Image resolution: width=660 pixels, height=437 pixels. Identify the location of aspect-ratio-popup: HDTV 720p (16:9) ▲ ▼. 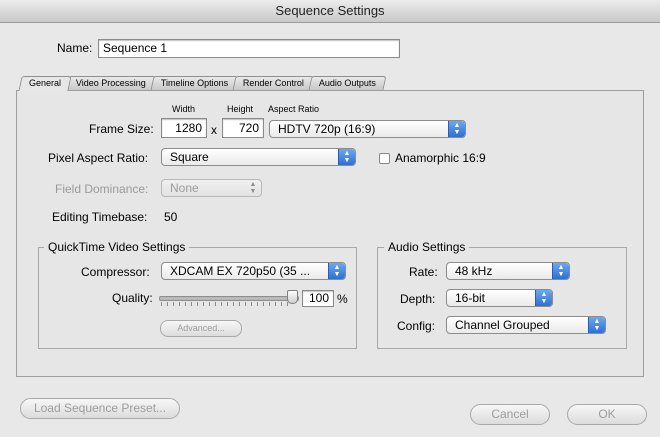
(367, 129).